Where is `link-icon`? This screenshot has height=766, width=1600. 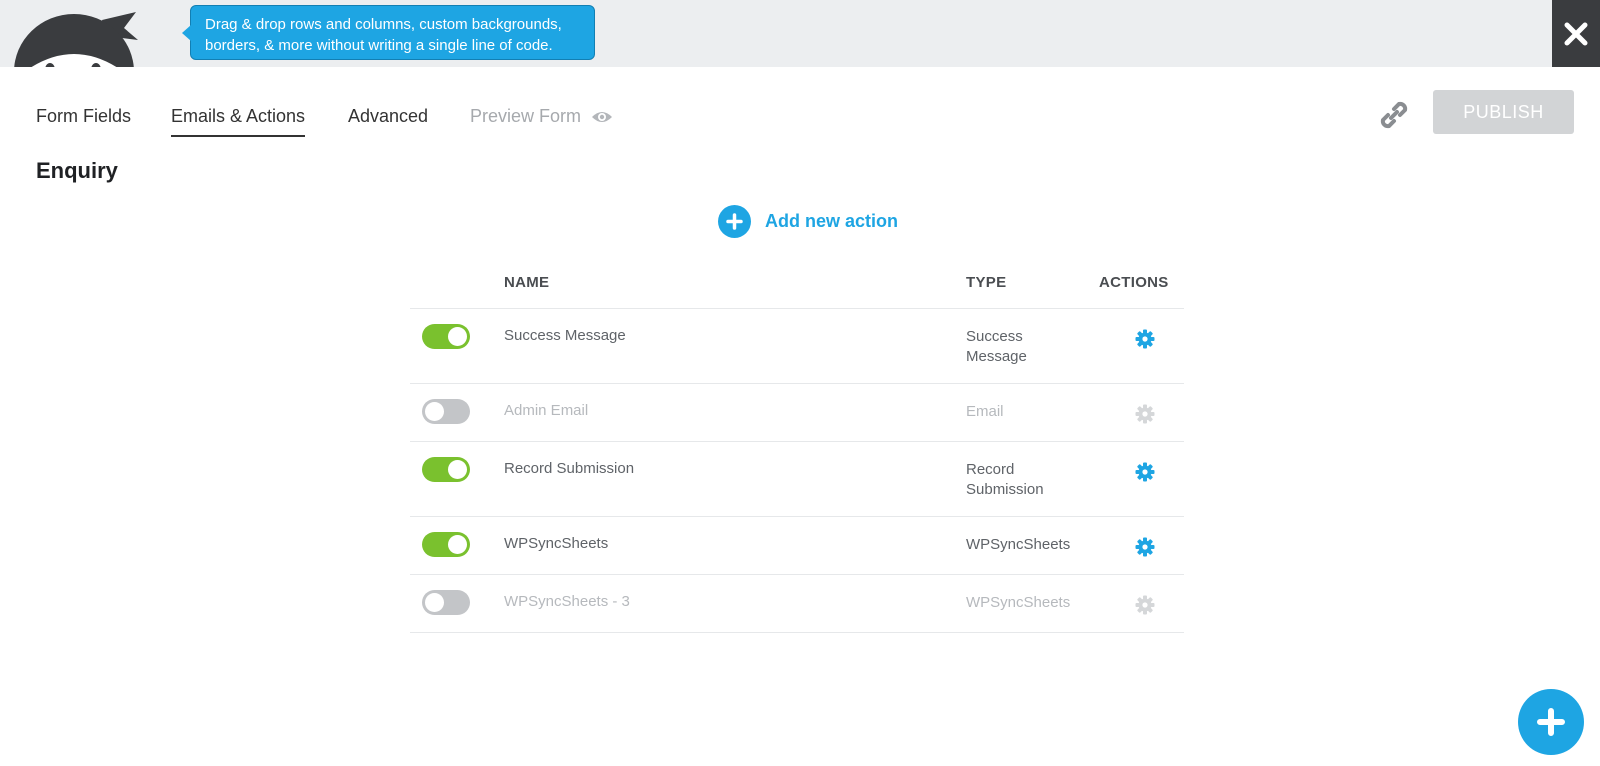 link-icon is located at coordinates (1394, 115).